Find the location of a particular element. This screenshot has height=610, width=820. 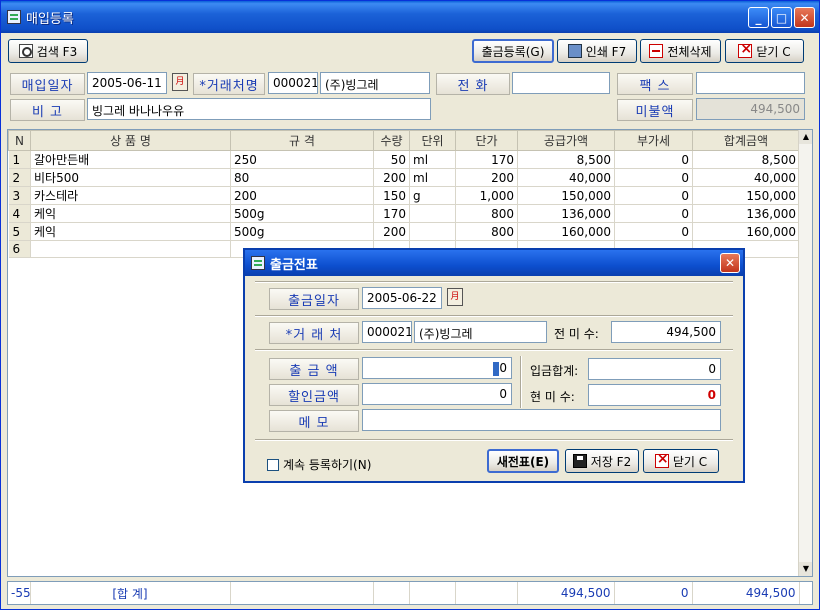

continue-register-checkbox: 계속 등록하기(N) is located at coordinates (319, 464).